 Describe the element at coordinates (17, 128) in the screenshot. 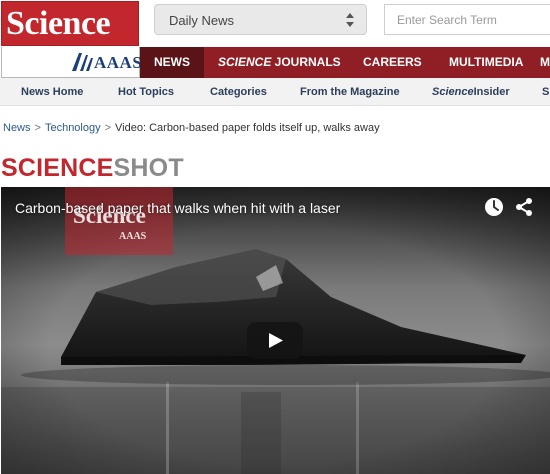

I see `breadcrumb-news: News` at that location.